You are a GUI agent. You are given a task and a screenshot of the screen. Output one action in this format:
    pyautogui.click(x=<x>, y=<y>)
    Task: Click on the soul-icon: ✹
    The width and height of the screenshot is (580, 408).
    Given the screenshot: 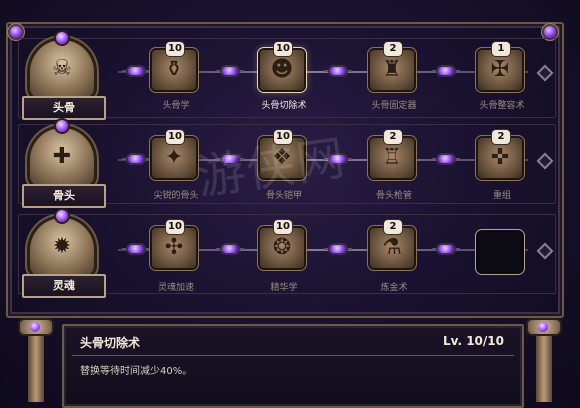 What is the action you would take?
    pyautogui.click(x=62, y=246)
    